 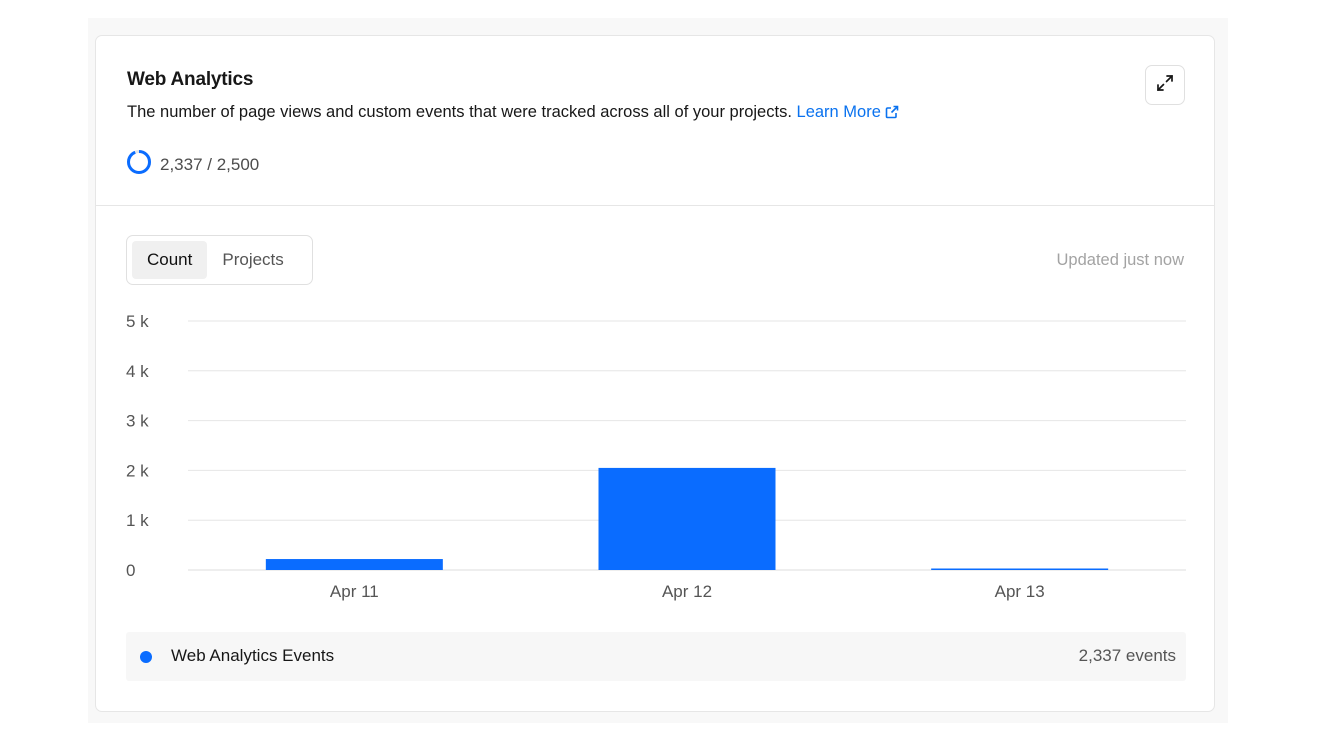 What do you see at coordinates (137, 470) in the screenshot?
I see `y-tick-label: 2 k` at bounding box center [137, 470].